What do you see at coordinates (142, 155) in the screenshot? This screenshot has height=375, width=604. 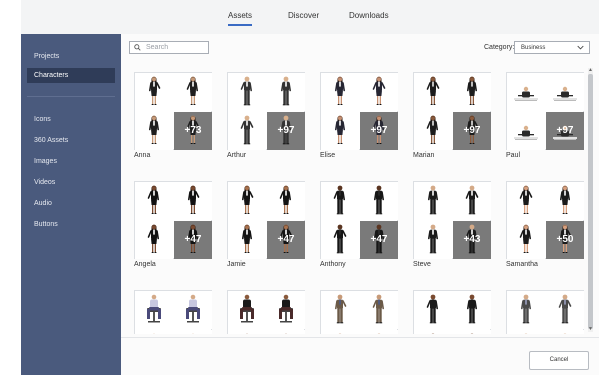 I see `character-name: Anna` at bounding box center [142, 155].